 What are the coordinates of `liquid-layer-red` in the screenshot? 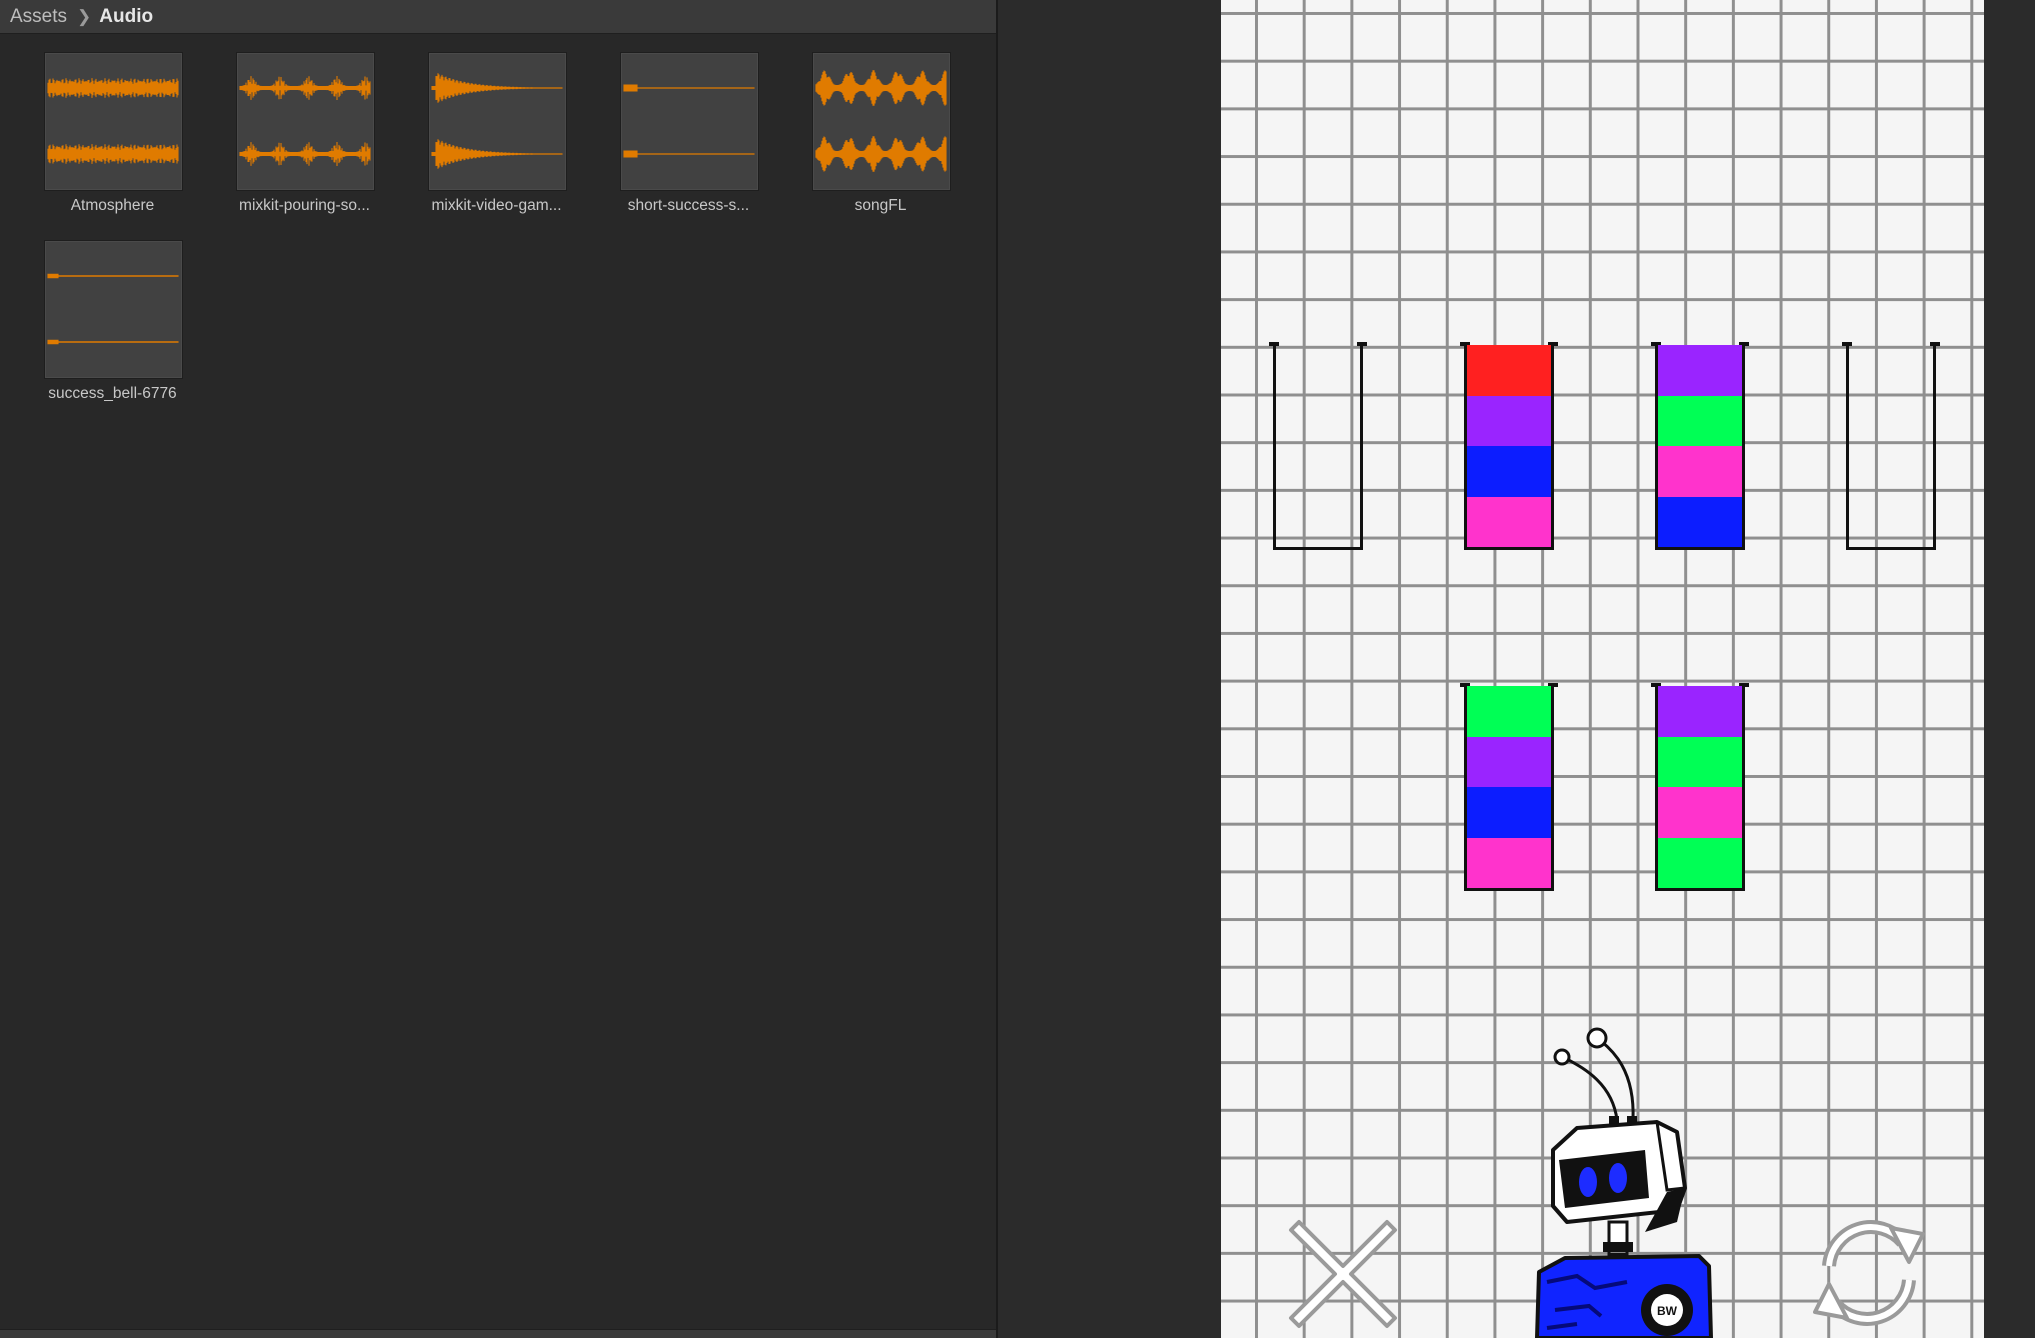 It's located at (1509, 370).